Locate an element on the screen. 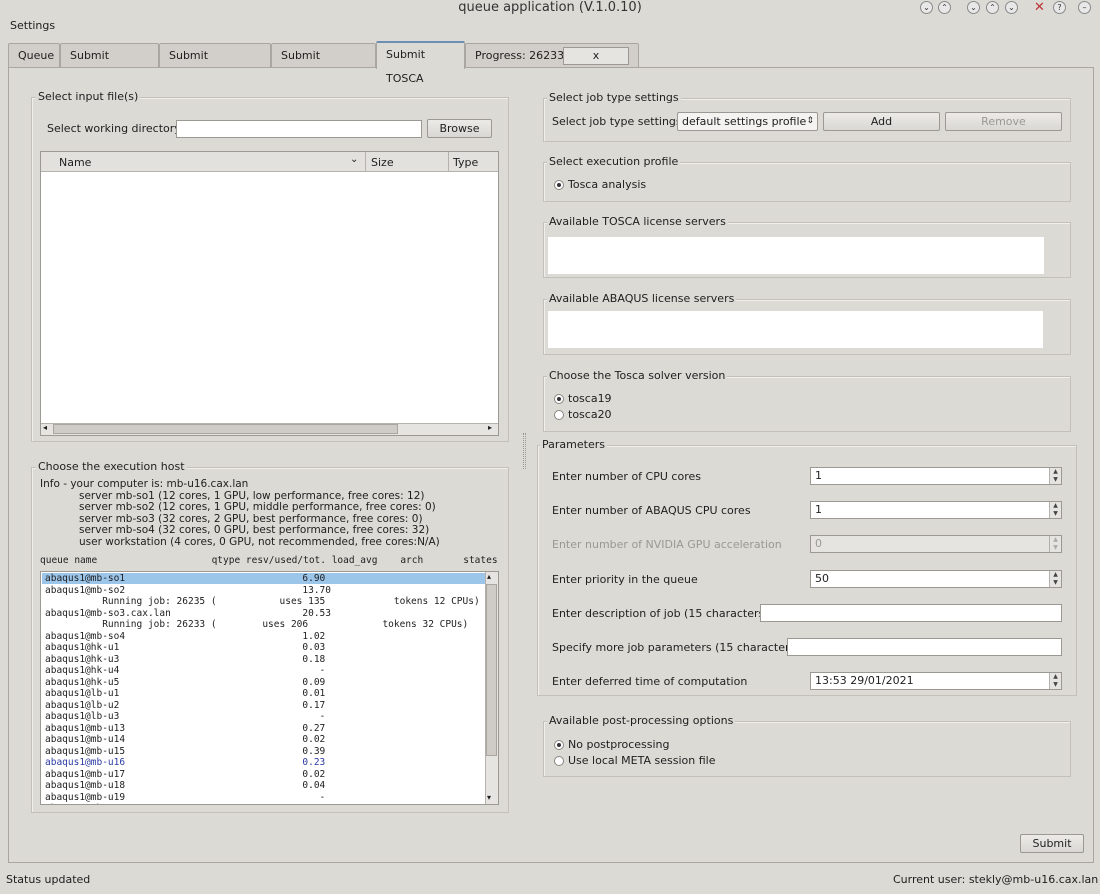 The height and width of the screenshot is (894, 1100). queue-row: abaqus1@lb-u1 0.01 is located at coordinates (185, 694).